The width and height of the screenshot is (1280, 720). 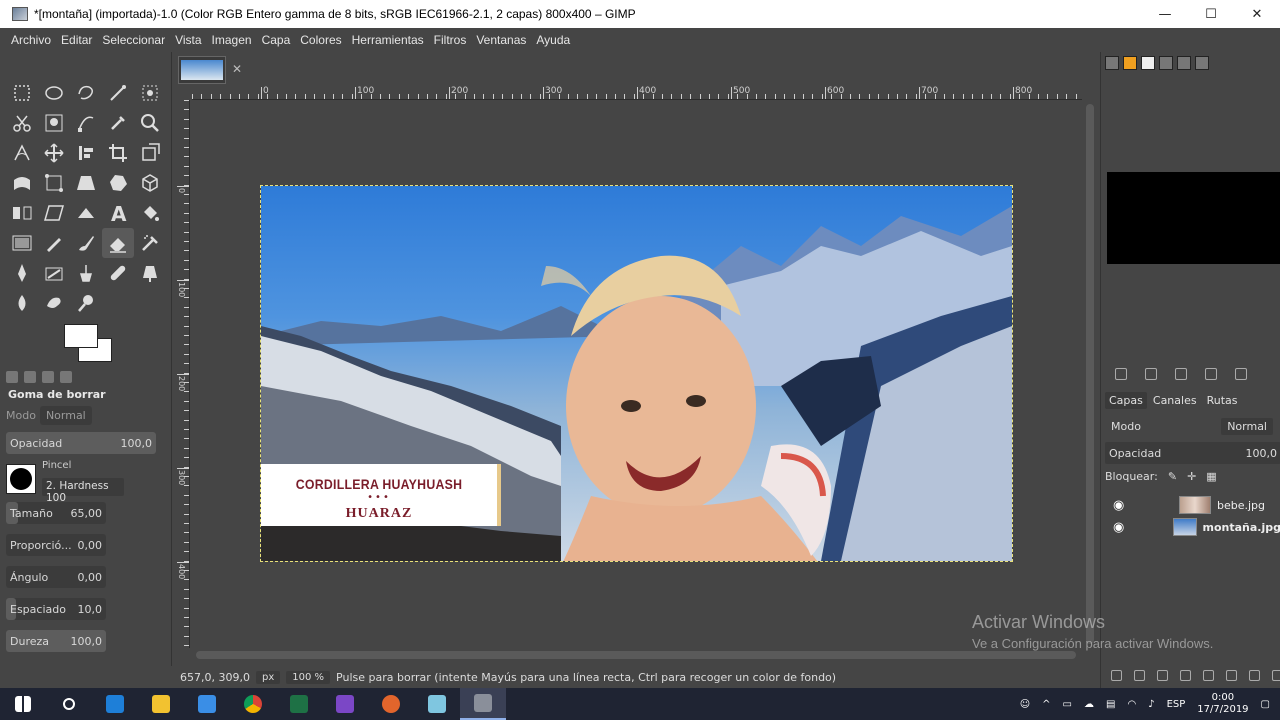 I want to click on images-tab-icon, so click(x=66, y=377).